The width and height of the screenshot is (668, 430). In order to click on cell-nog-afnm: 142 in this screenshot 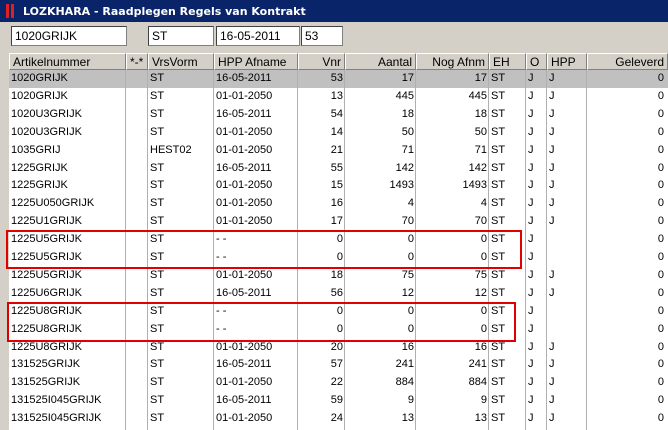, I will do `click(477, 167)`.